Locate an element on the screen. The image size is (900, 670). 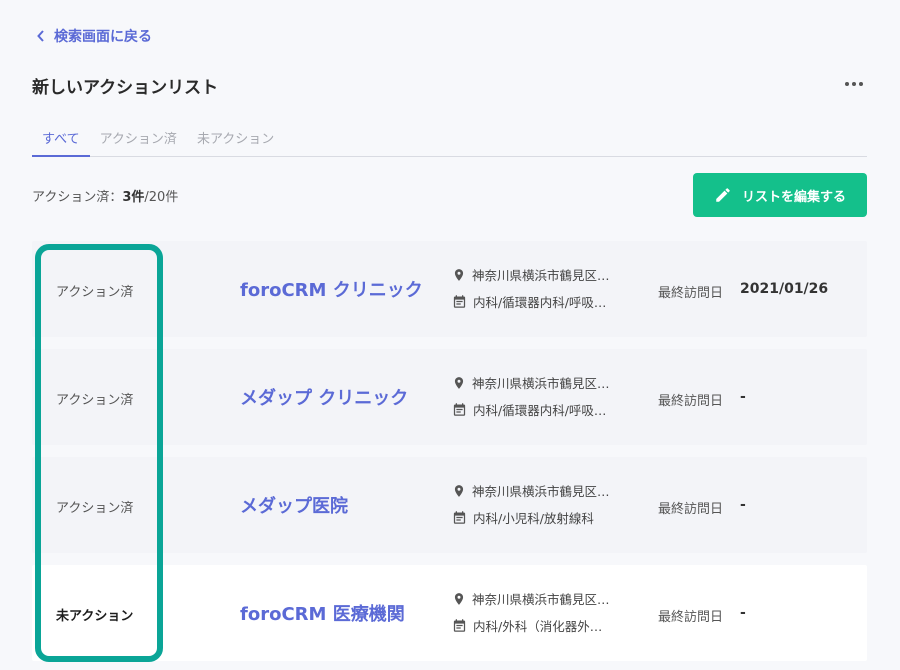
edit-list-label: リストを編集する is located at coordinates (793, 197).